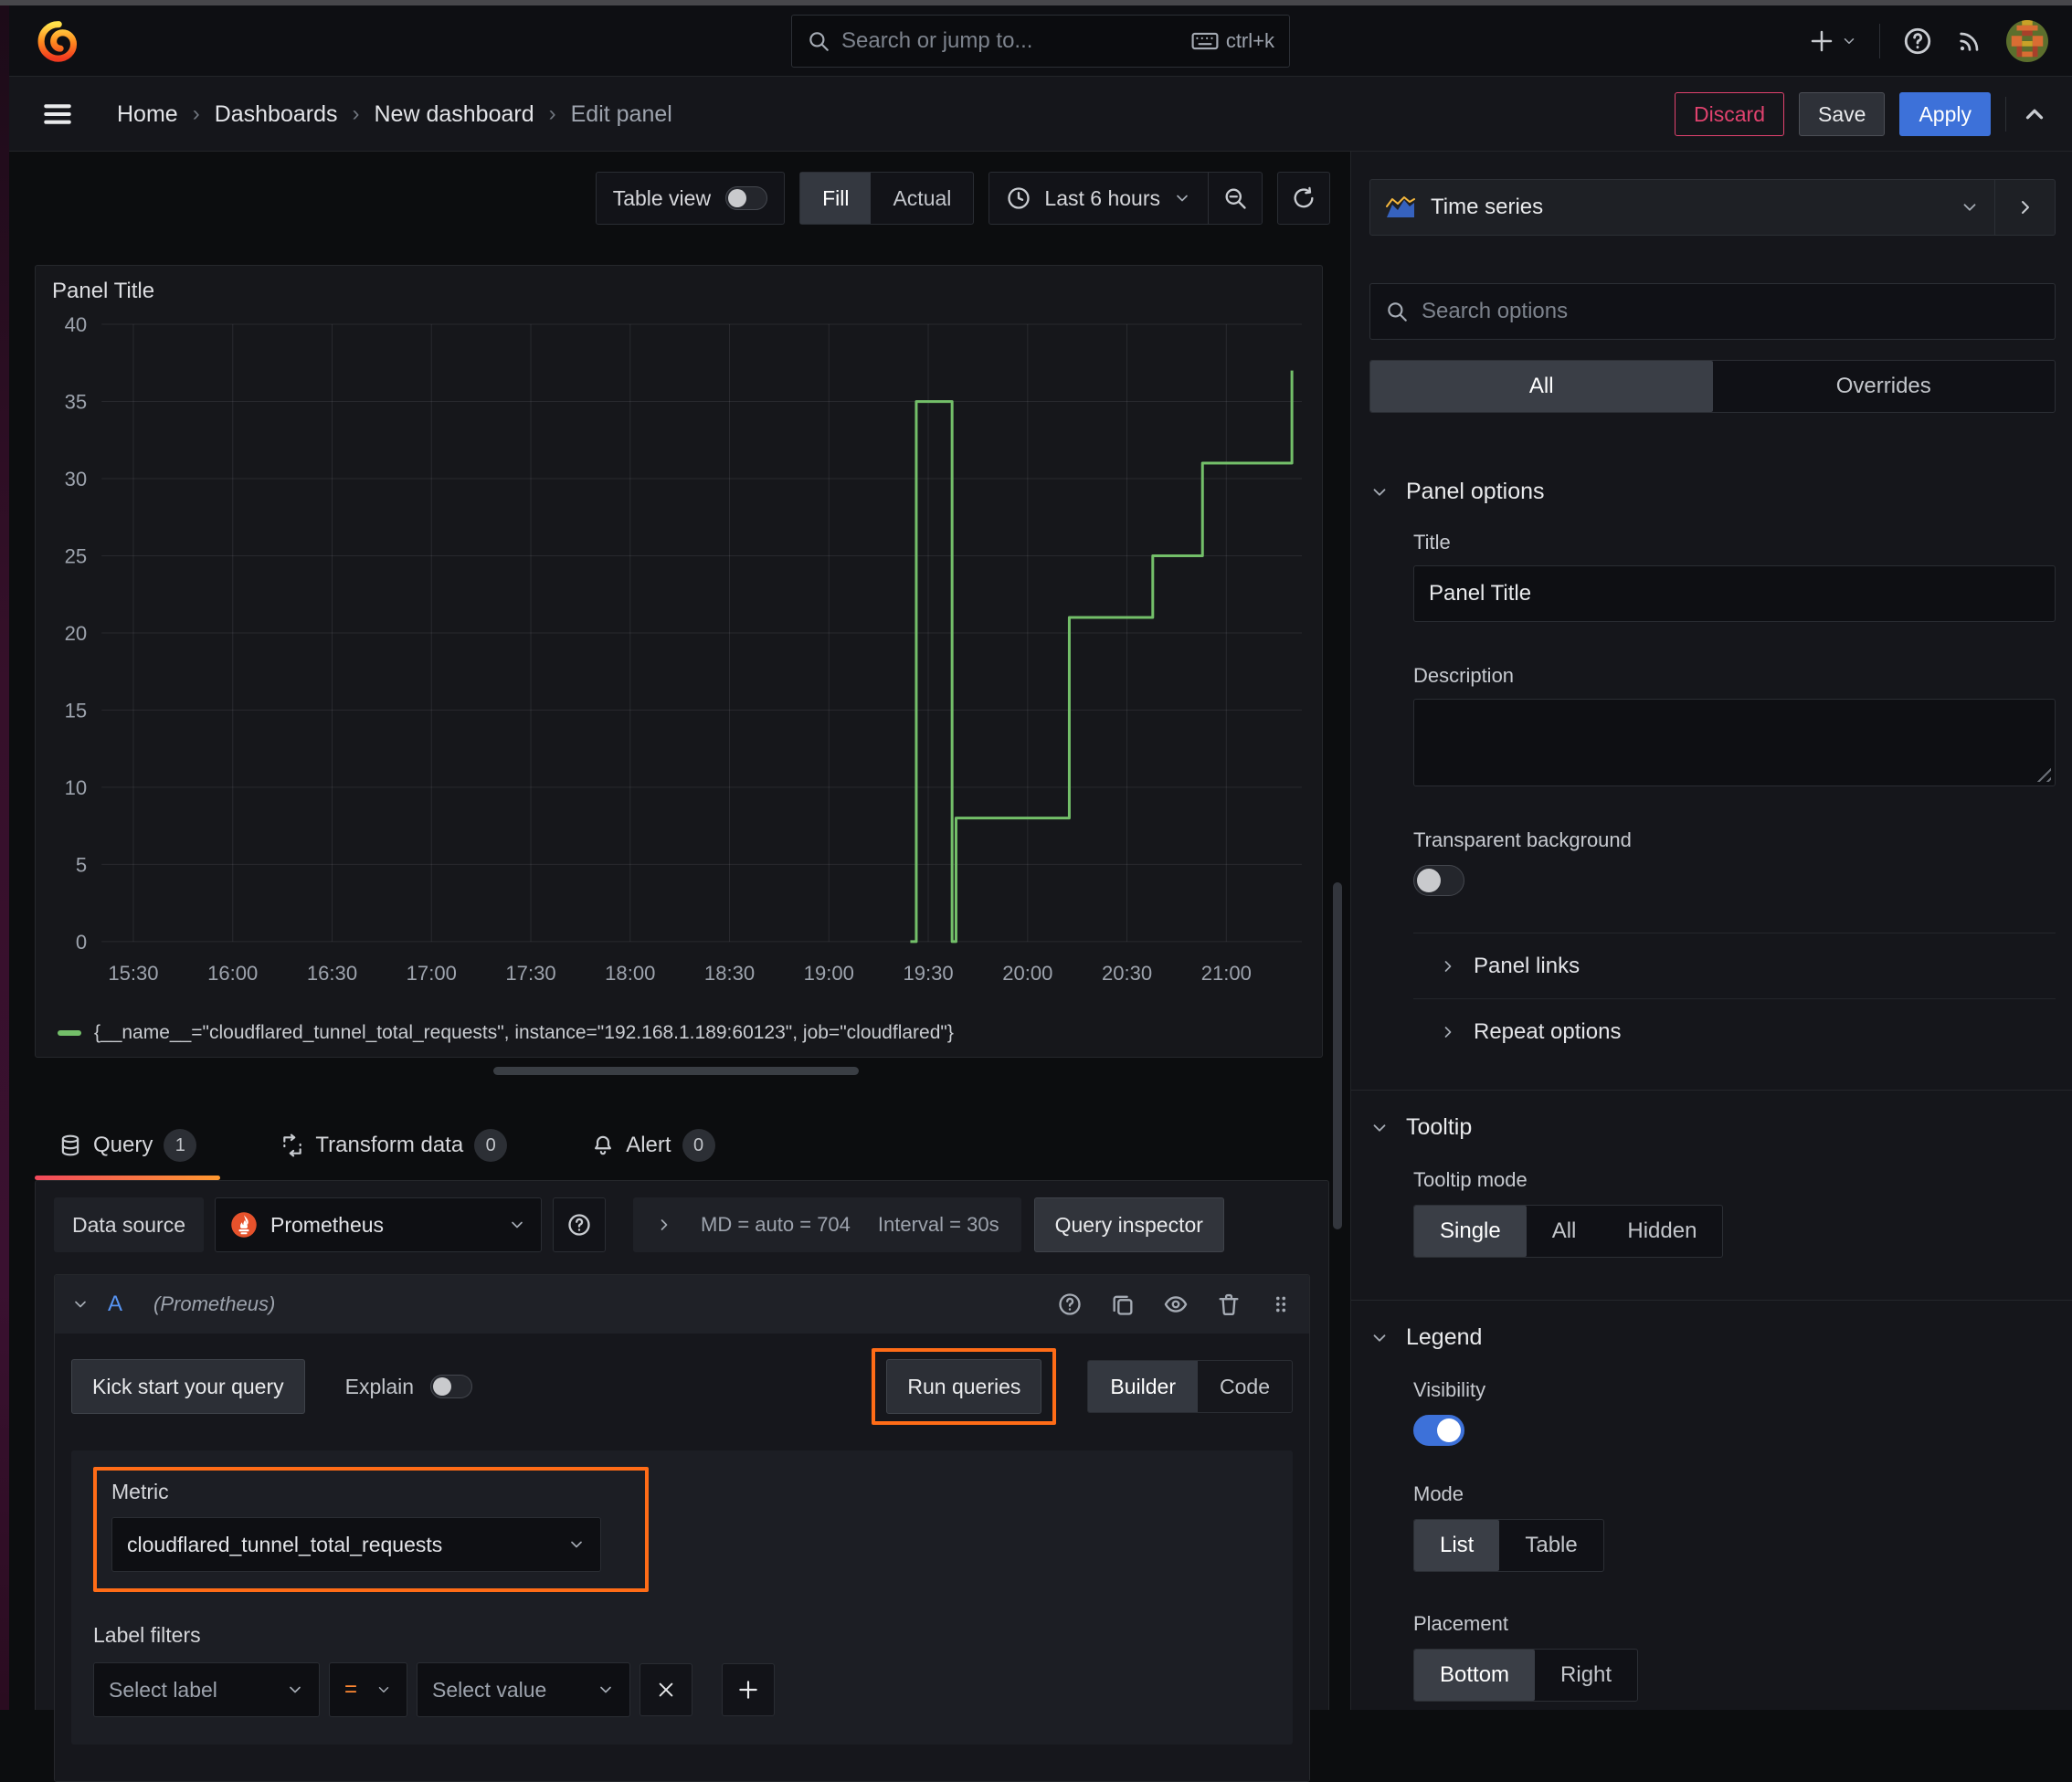  Describe the element at coordinates (1176, 1304) in the screenshot. I see `eye-icon` at that location.